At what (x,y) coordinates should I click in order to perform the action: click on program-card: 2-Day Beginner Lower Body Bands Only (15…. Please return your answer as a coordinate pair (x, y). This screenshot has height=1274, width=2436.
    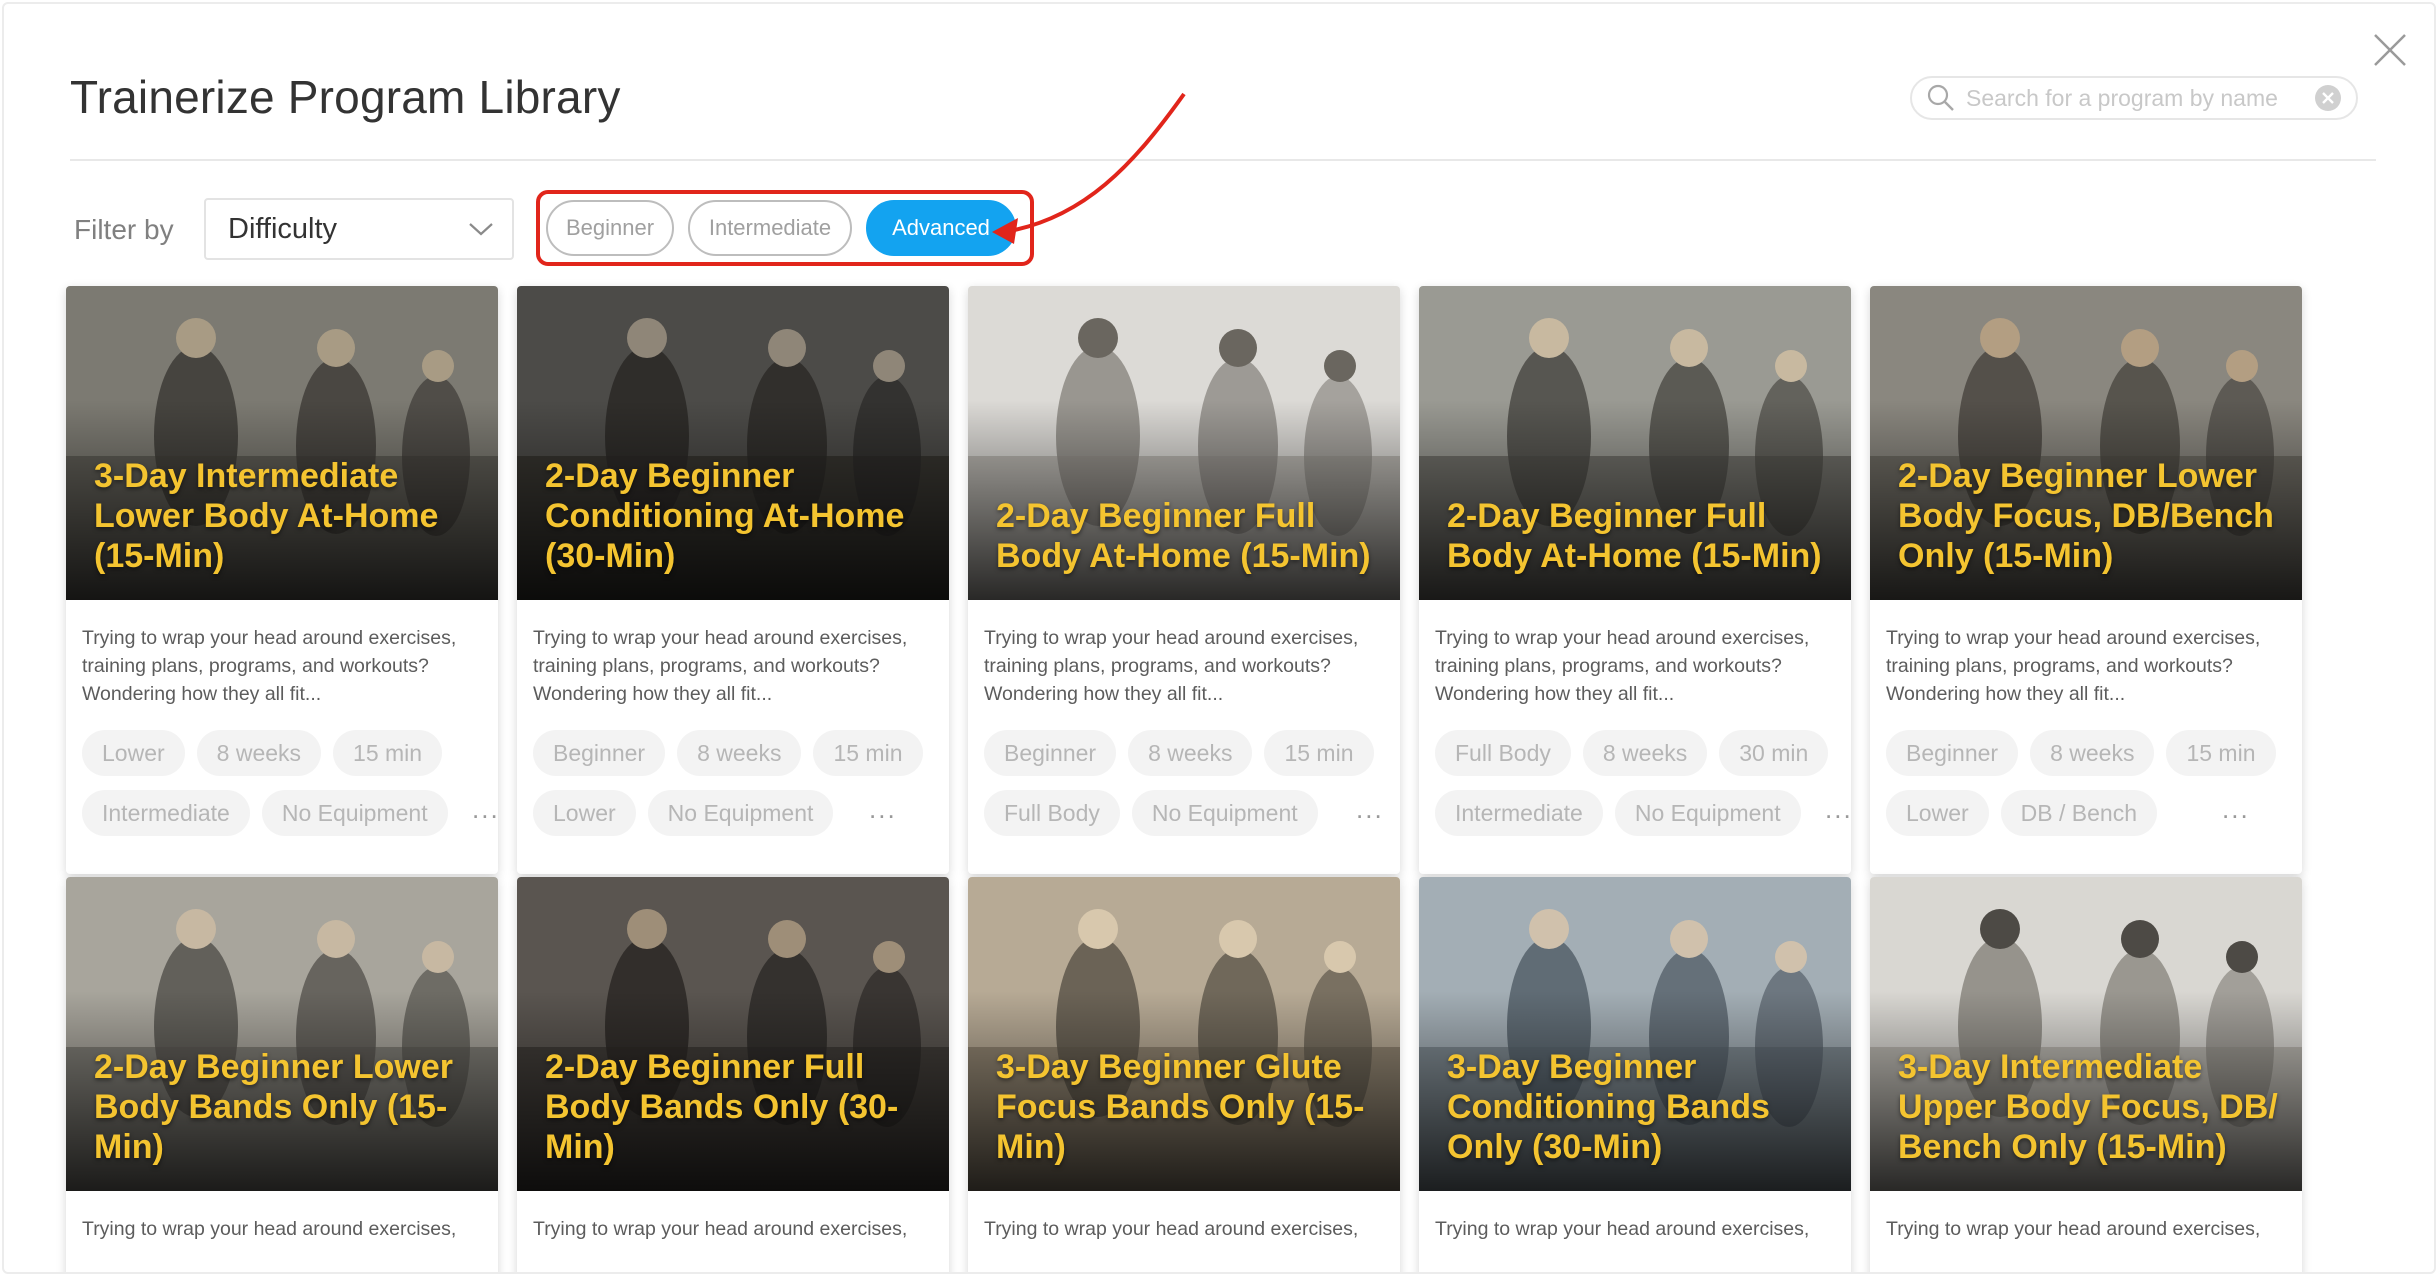
    Looking at the image, I should click on (282, 1074).